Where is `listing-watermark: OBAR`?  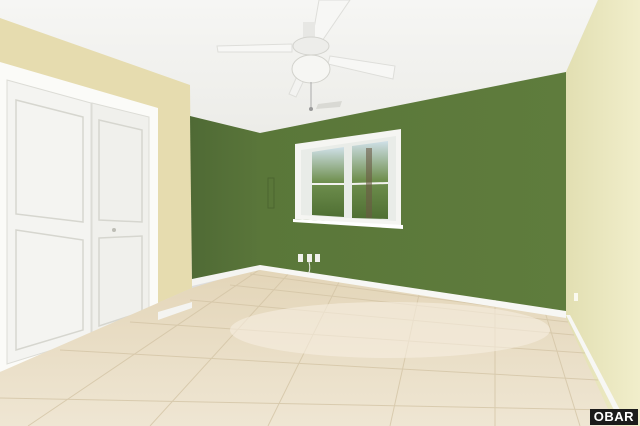
listing-watermark: OBAR is located at coordinates (613, 417).